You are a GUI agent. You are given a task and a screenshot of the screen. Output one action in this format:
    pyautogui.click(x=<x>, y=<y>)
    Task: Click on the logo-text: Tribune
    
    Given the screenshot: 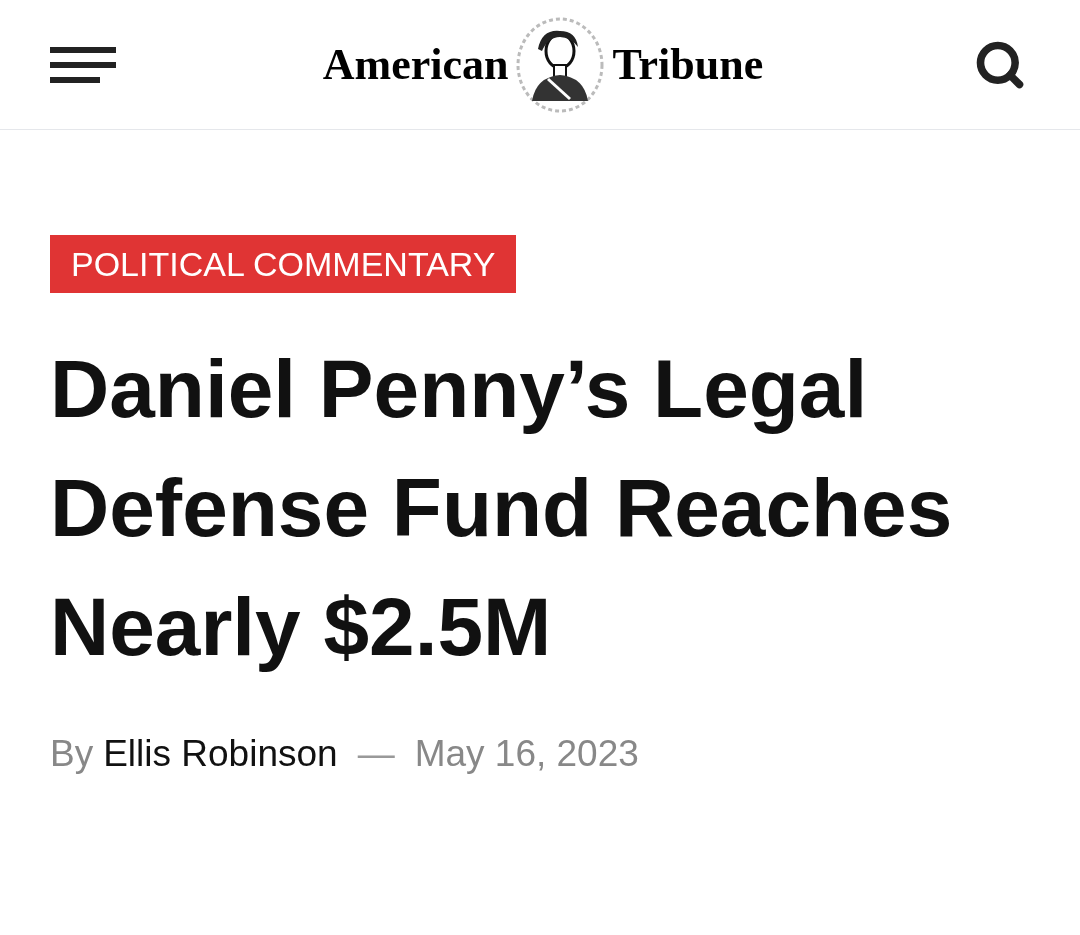 What is the action you would take?
    pyautogui.click(x=688, y=64)
    